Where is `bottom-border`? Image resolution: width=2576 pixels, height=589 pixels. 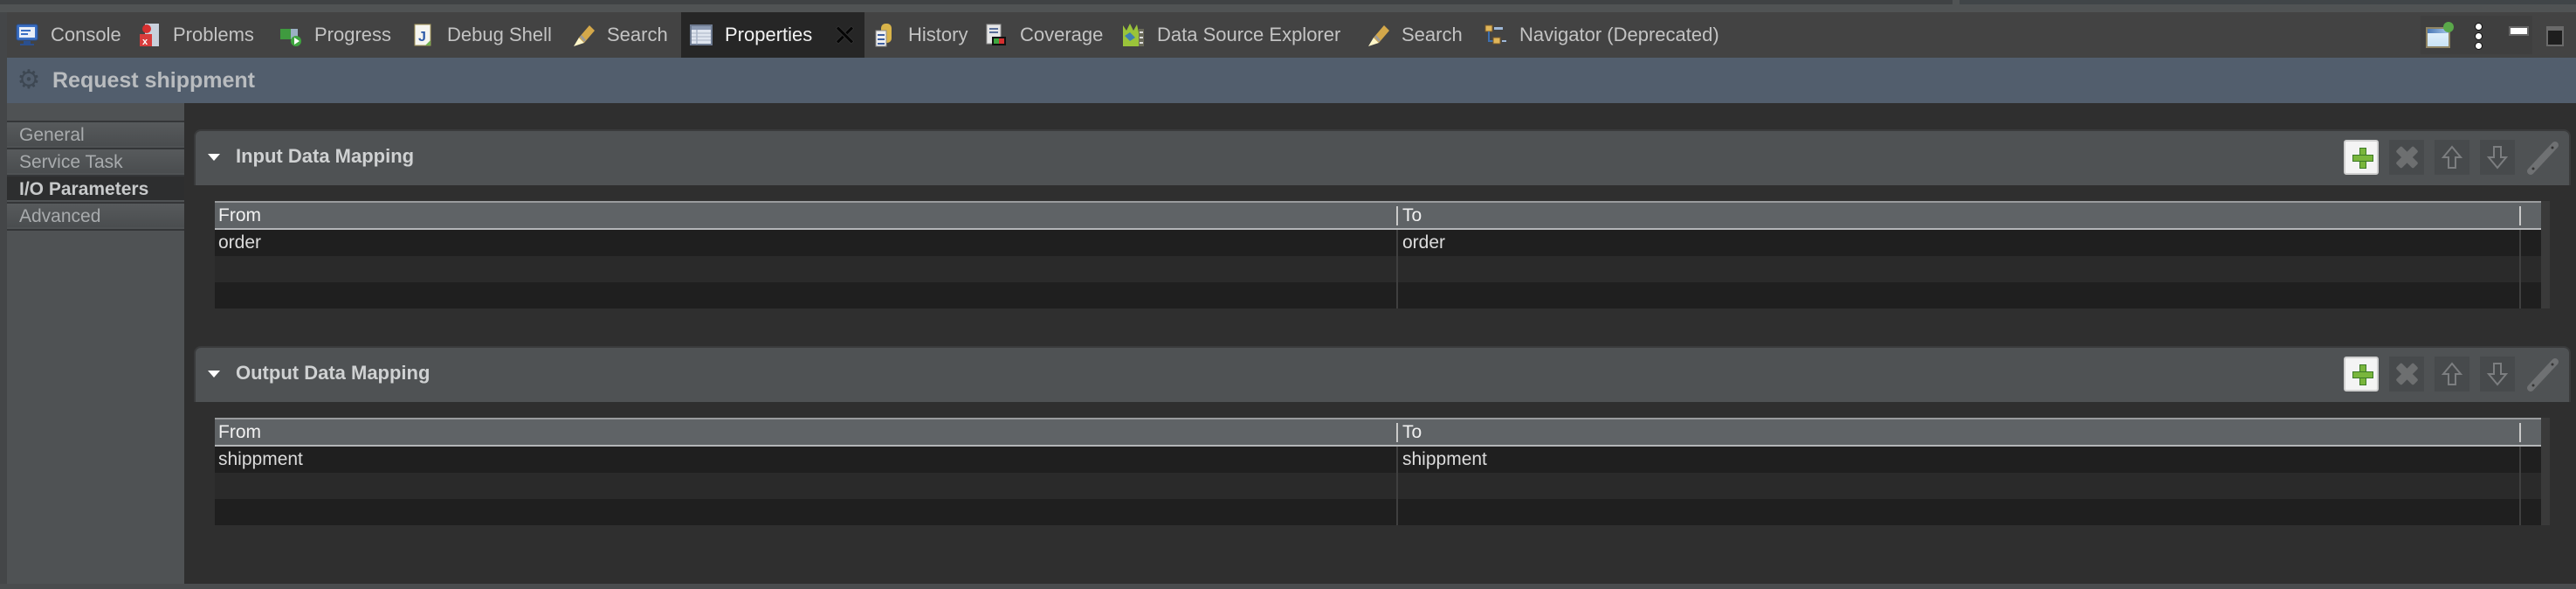 bottom-border is located at coordinates (1288, 586).